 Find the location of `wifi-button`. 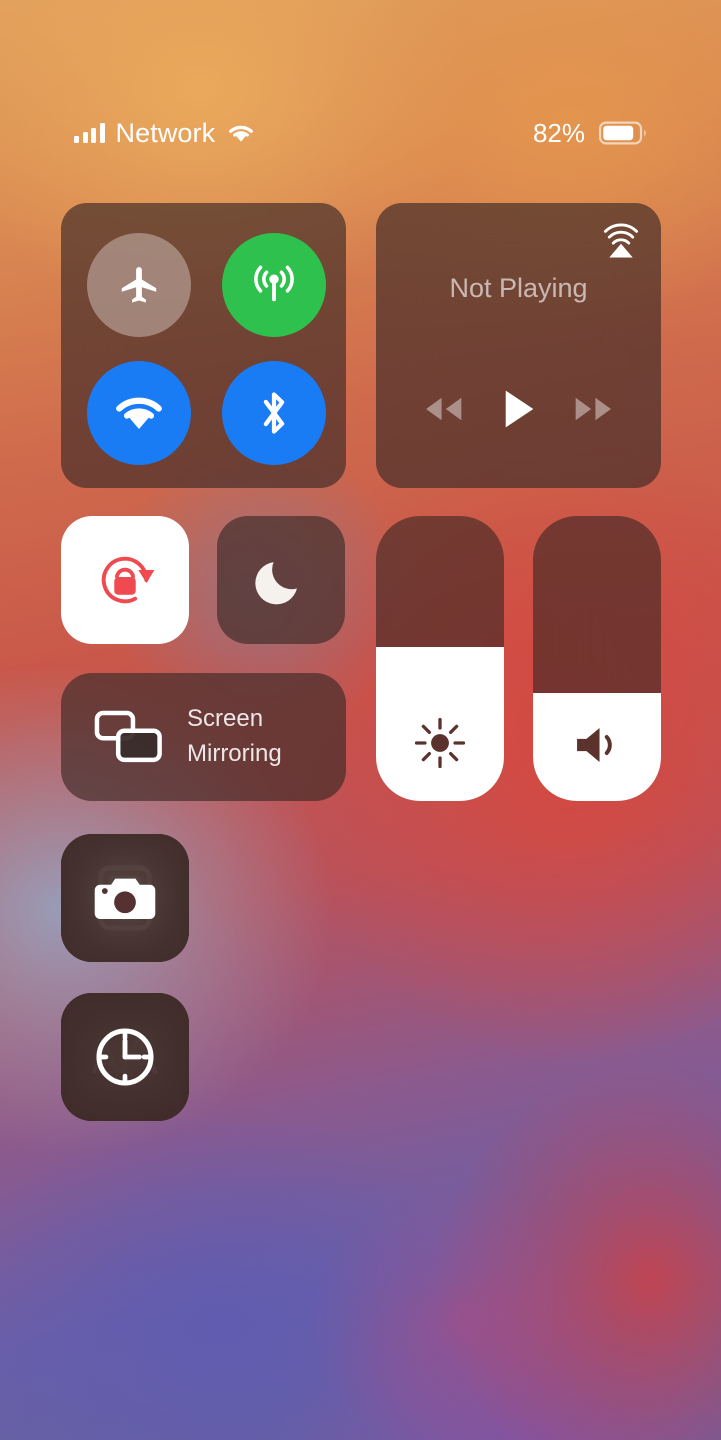

wifi-button is located at coordinates (139, 413).